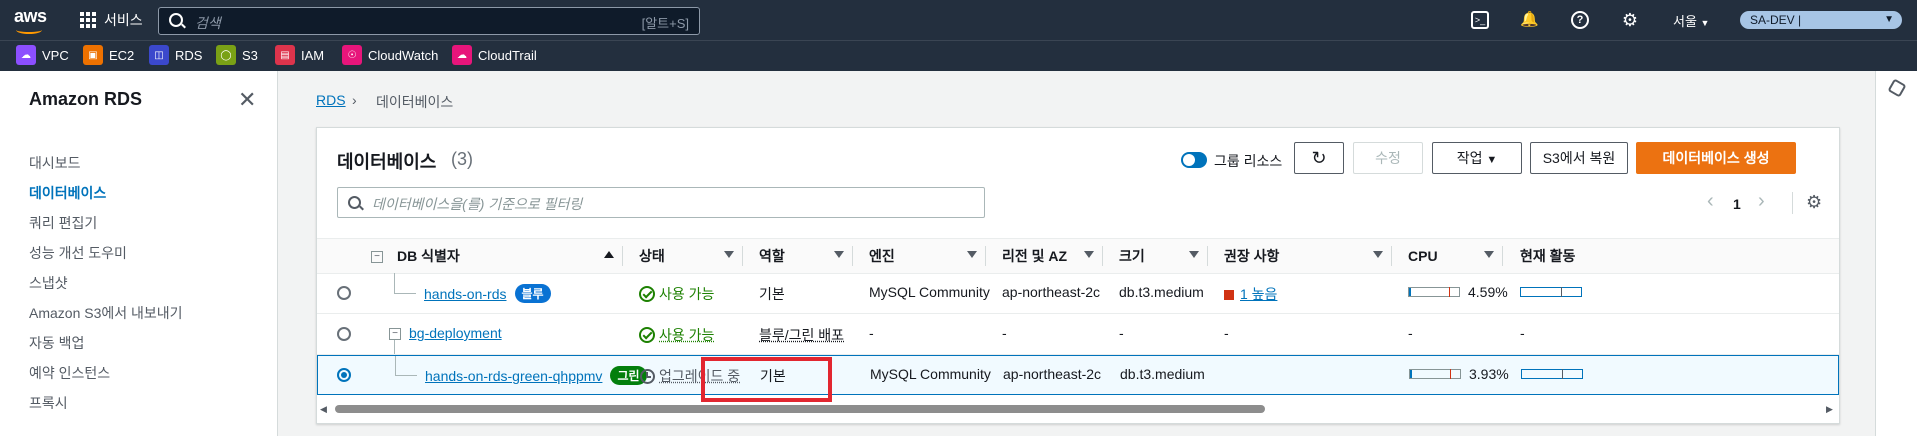  Describe the element at coordinates (1491, 160) in the screenshot. I see `caret-down-icon: ▼` at that location.